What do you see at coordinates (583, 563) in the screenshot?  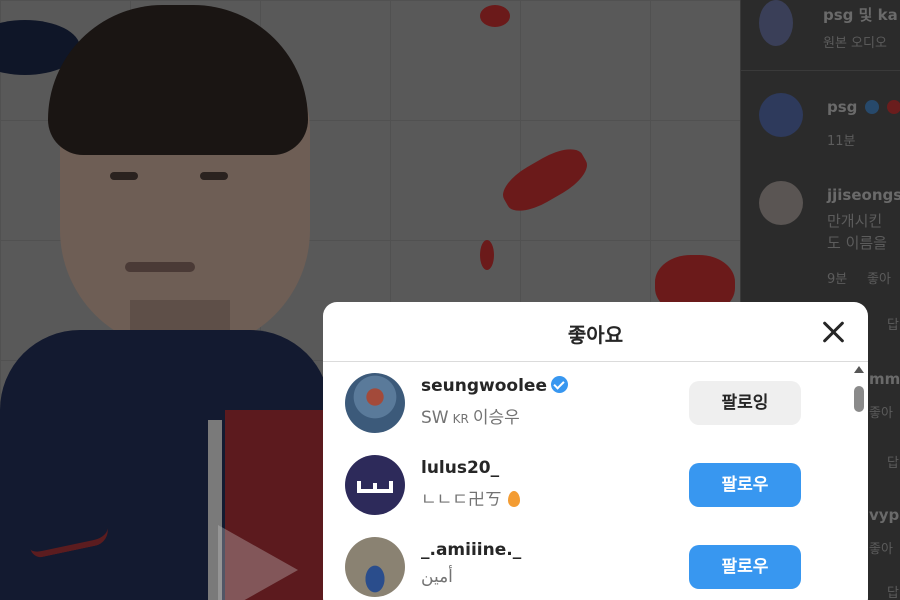 I see `list-item: _.amiiine._ أمين 팔로우` at bounding box center [583, 563].